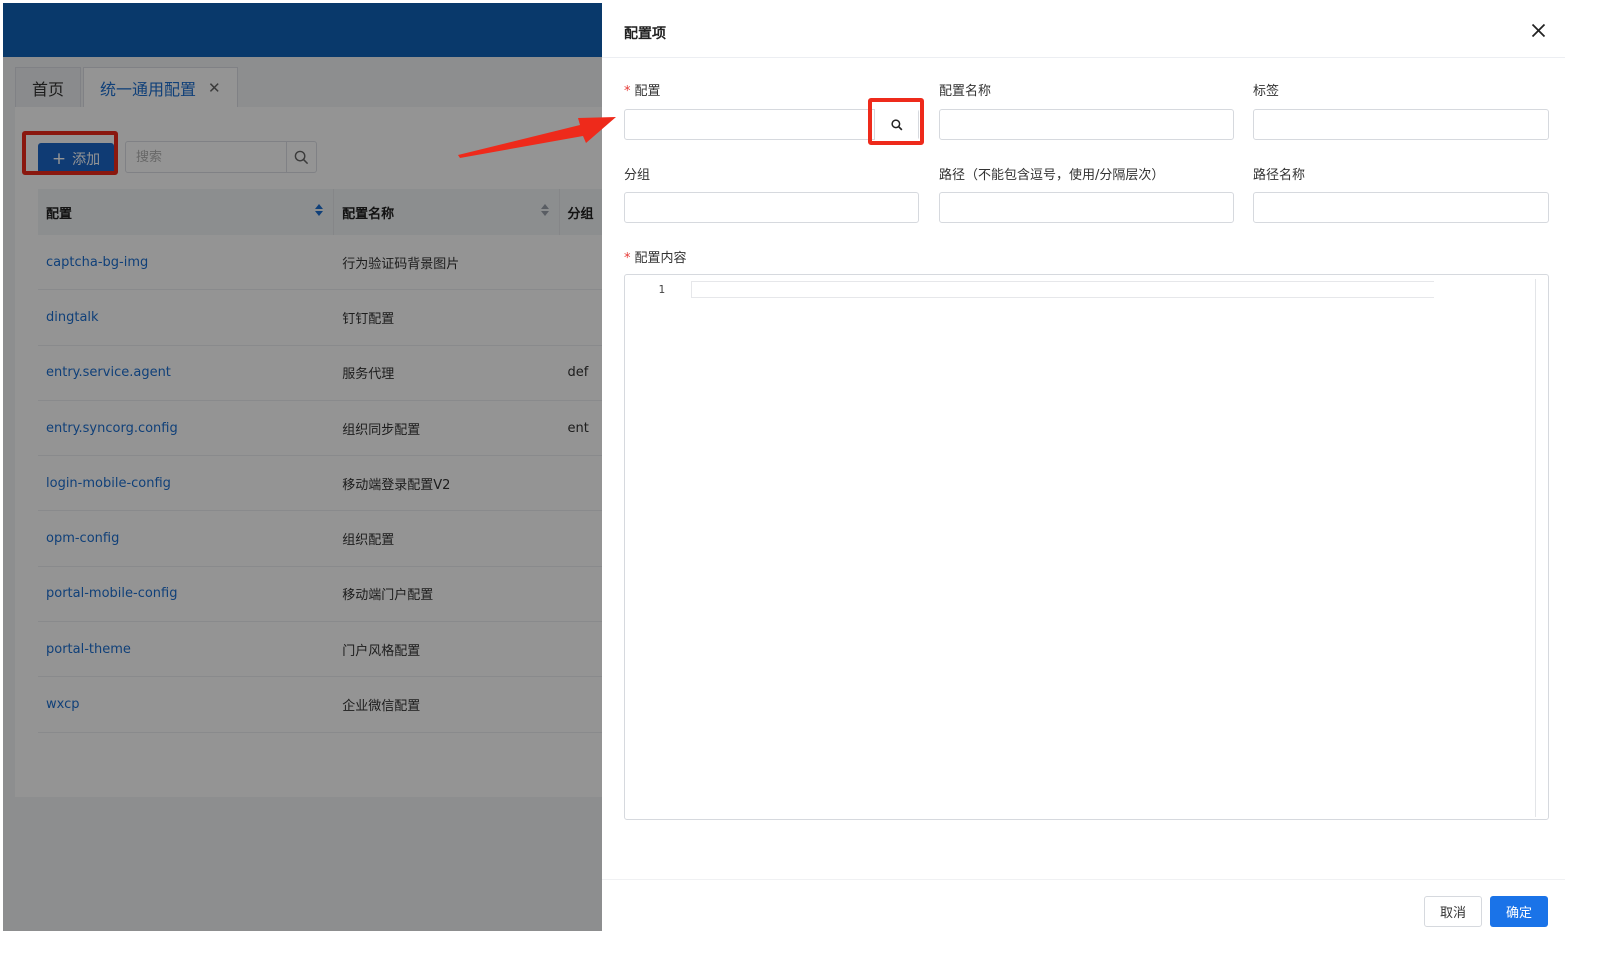 This screenshot has height=959, width=1615. What do you see at coordinates (1535, 548) in the screenshot?
I see `editor-scrollbar` at bounding box center [1535, 548].